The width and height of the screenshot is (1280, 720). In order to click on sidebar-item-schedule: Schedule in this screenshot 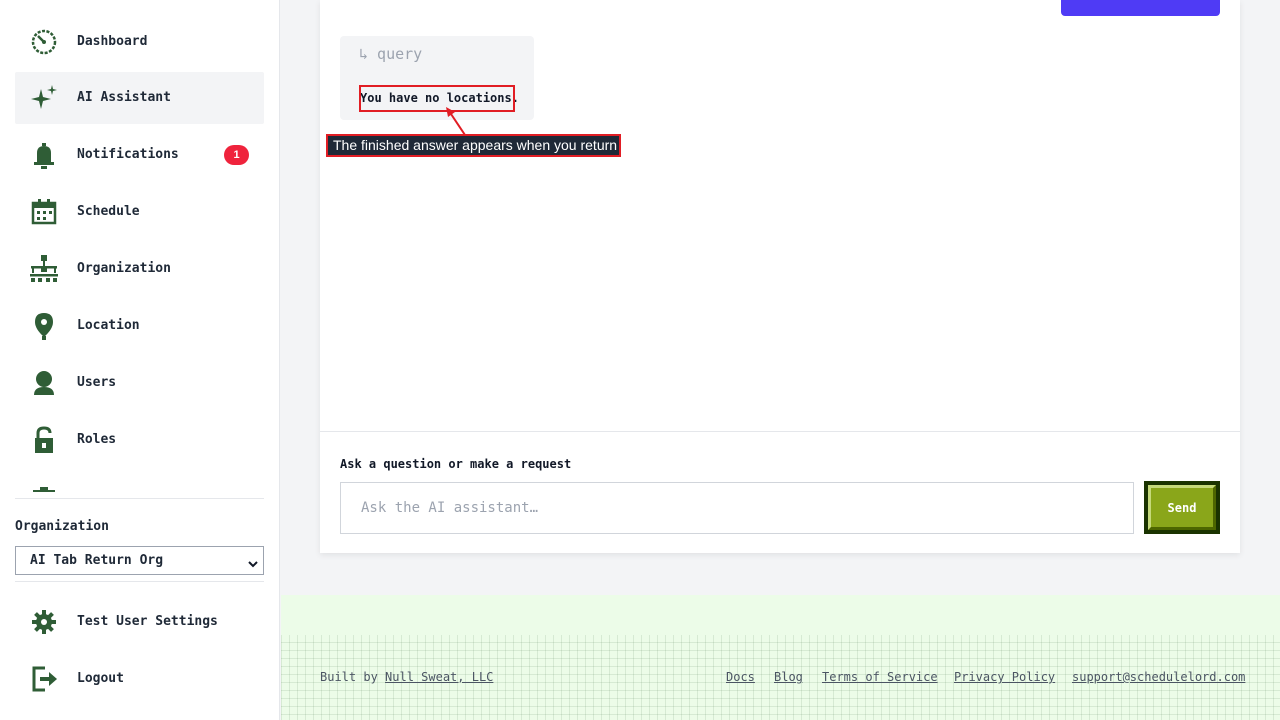, I will do `click(139, 212)`.